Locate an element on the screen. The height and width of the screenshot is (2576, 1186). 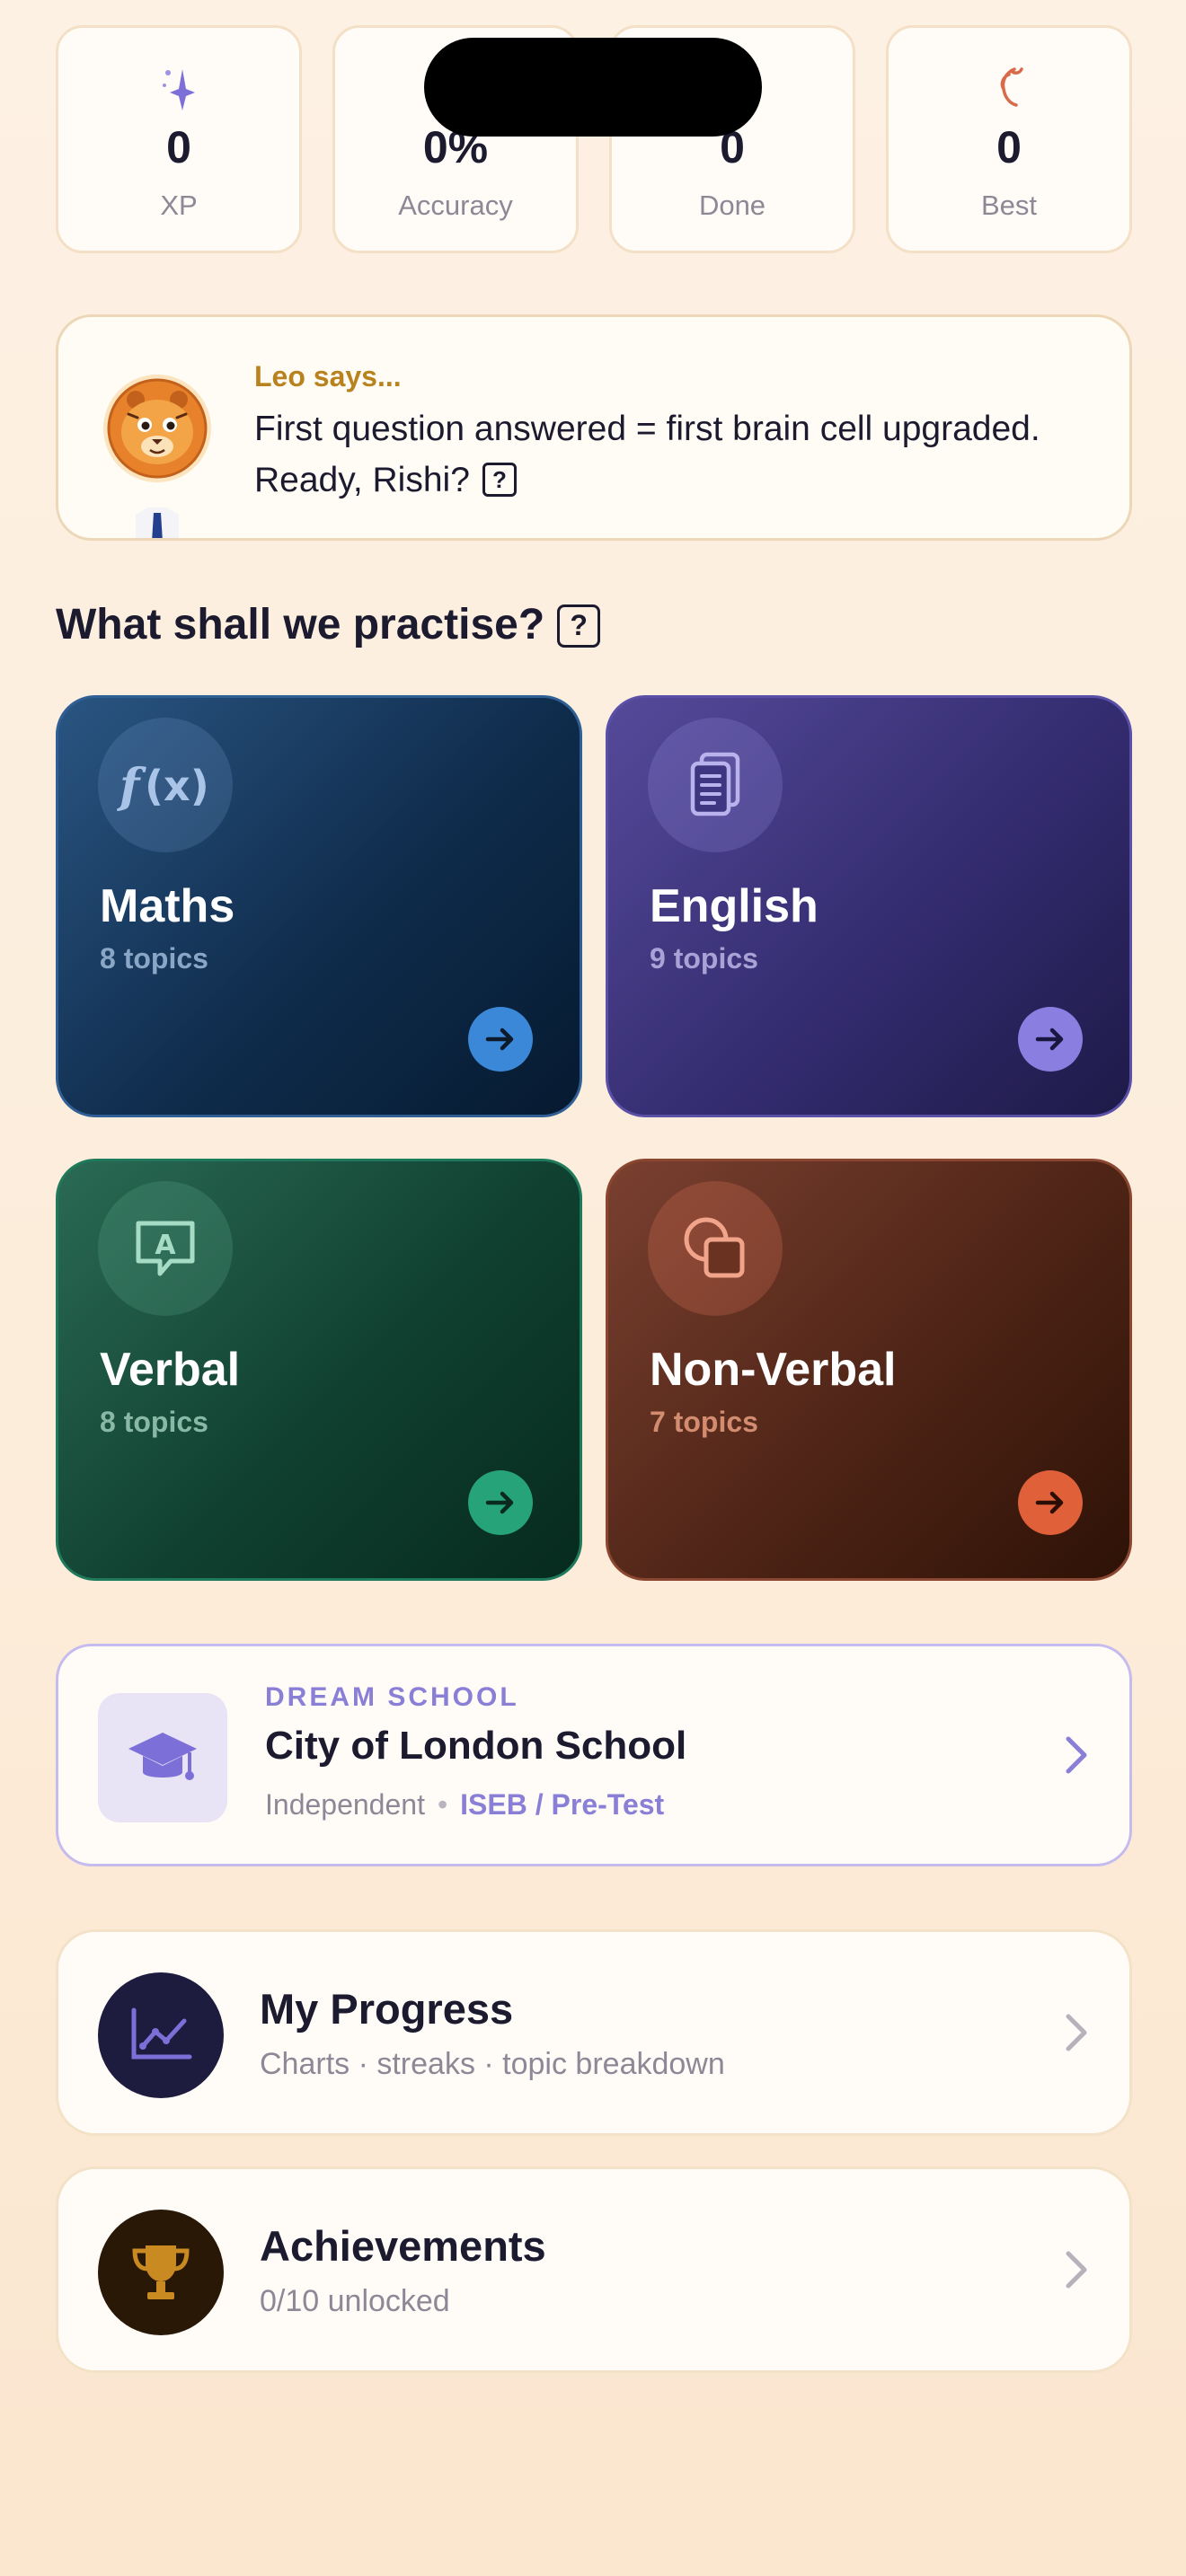
trophy-icon is located at coordinates (161, 2272).